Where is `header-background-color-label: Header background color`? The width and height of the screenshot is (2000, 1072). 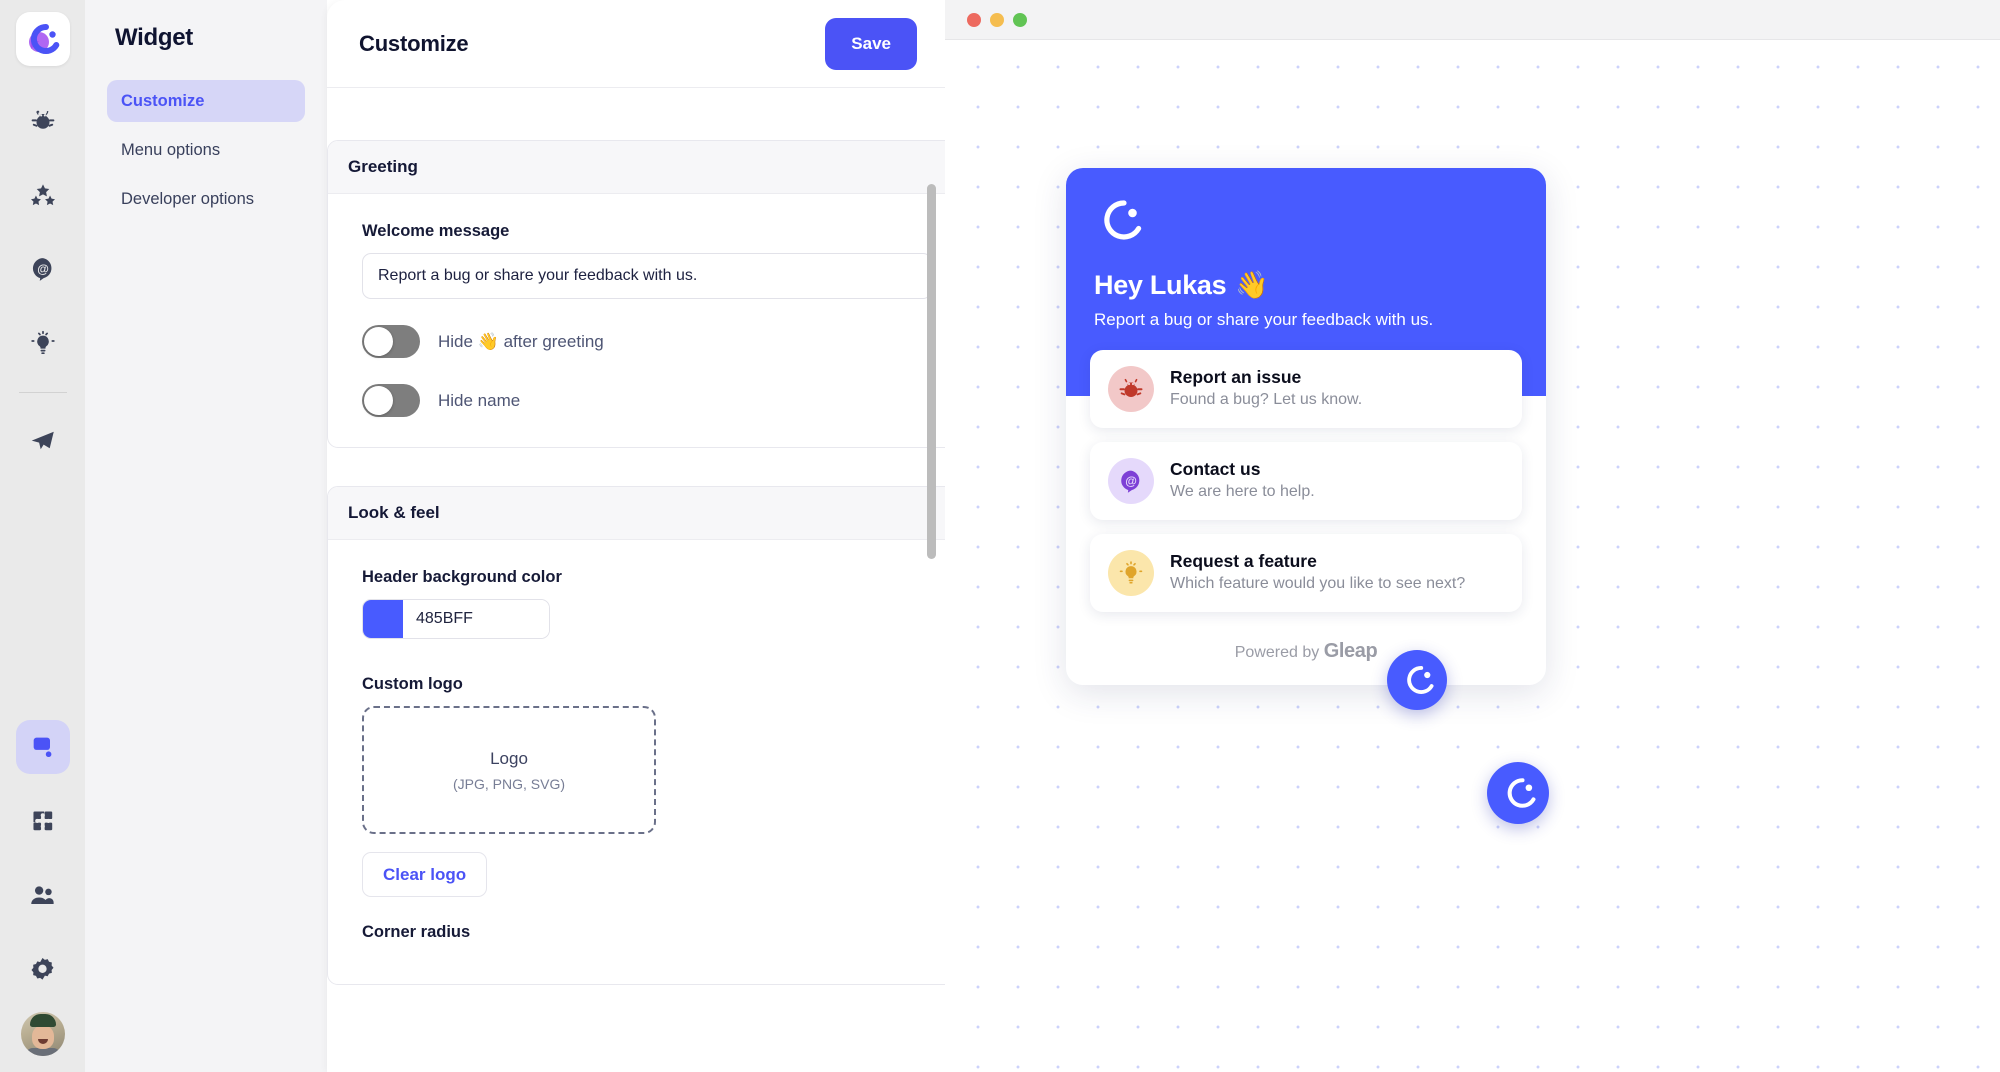 header-background-color-label: Header background color is located at coordinates (462, 577).